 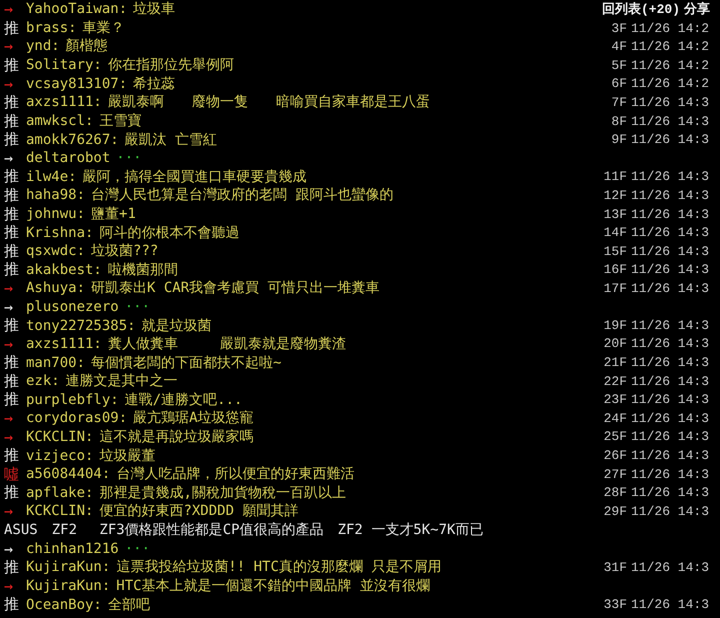 What do you see at coordinates (614, 326) in the screenshot?
I see `floor-number: 19F` at bounding box center [614, 326].